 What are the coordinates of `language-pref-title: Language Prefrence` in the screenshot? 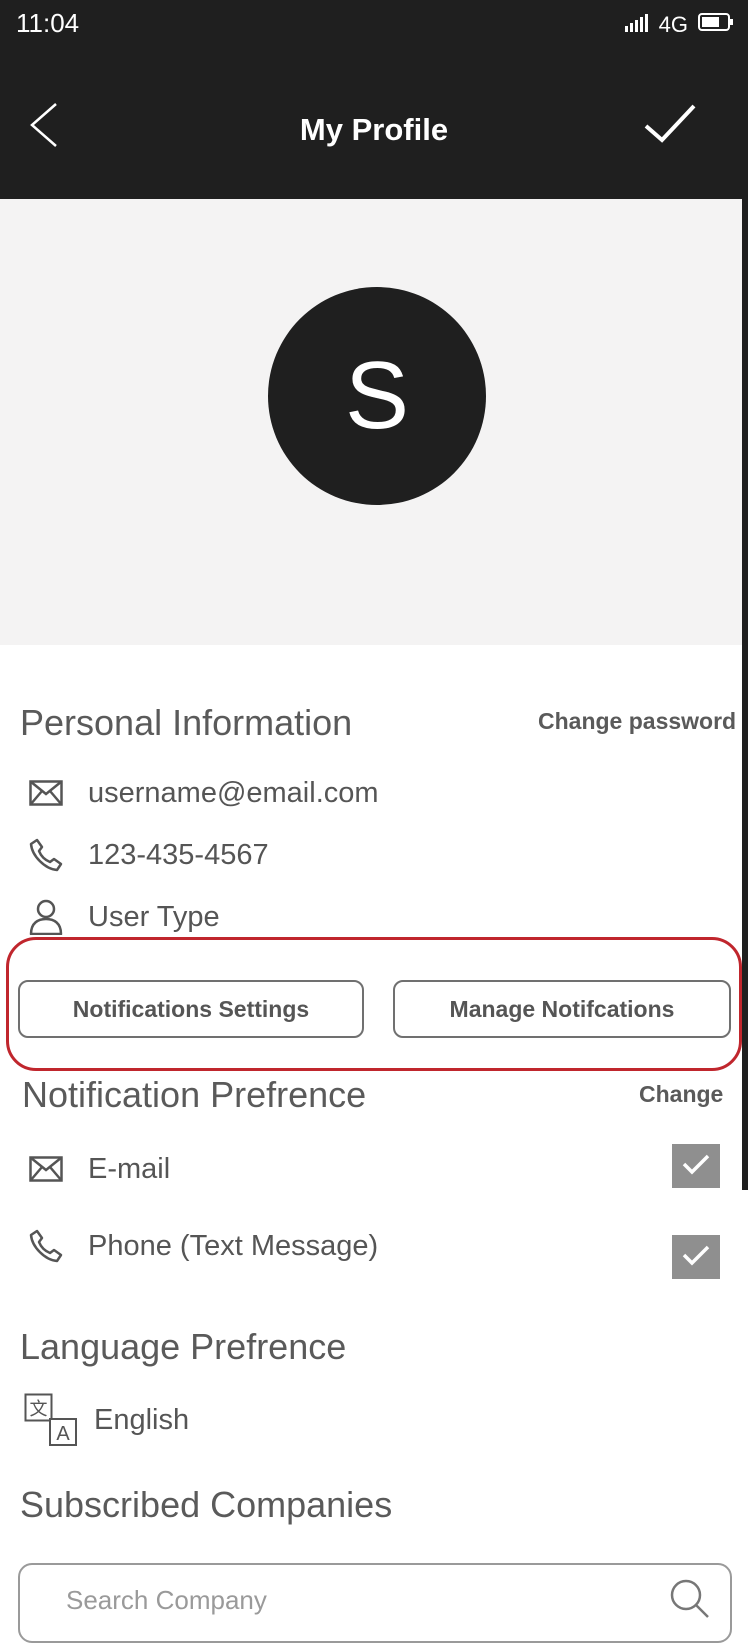 It's located at (183, 1346).